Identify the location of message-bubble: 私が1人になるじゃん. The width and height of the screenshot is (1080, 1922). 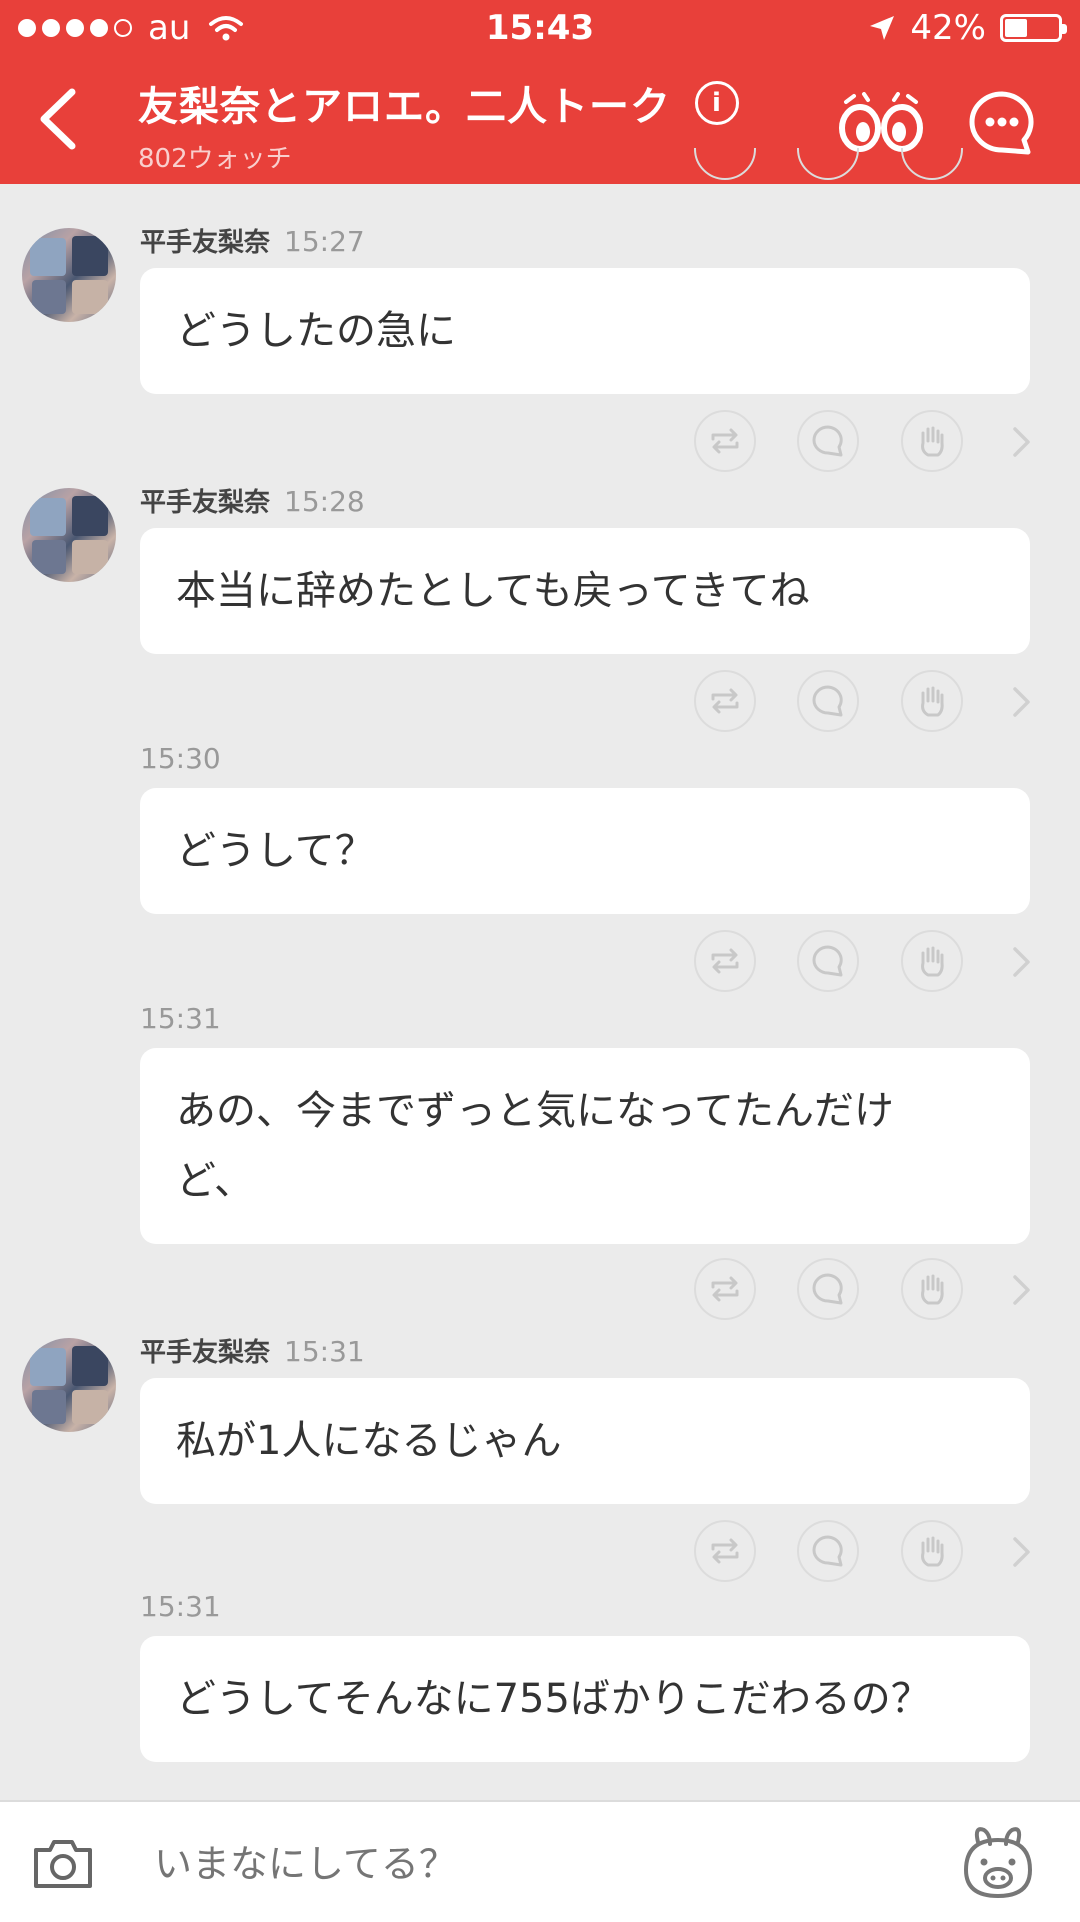
(585, 1441).